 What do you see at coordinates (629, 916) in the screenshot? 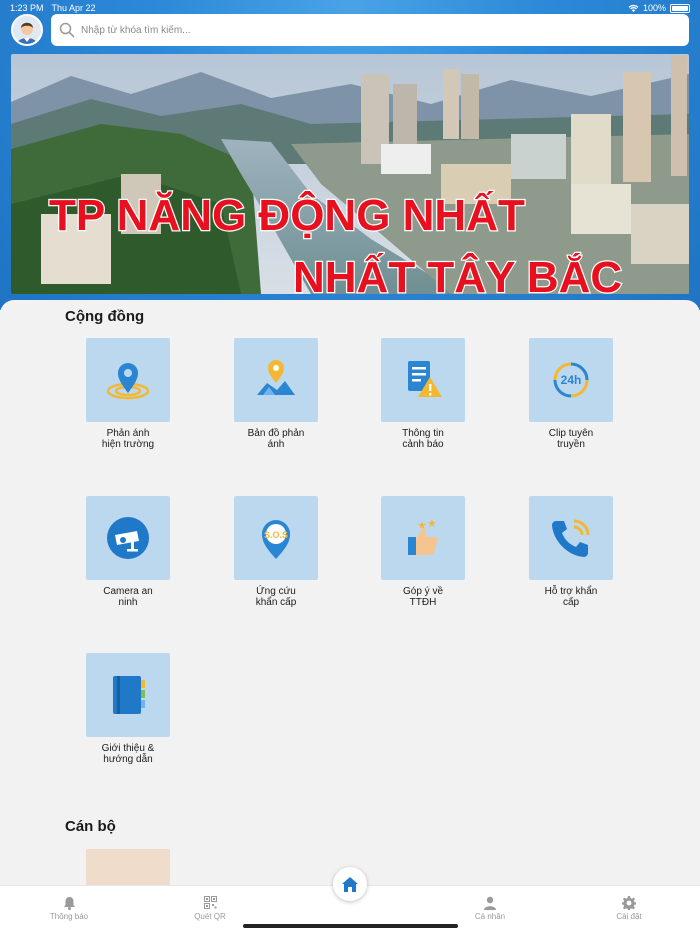
I see `tab-label: Cài đặt` at bounding box center [629, 916].